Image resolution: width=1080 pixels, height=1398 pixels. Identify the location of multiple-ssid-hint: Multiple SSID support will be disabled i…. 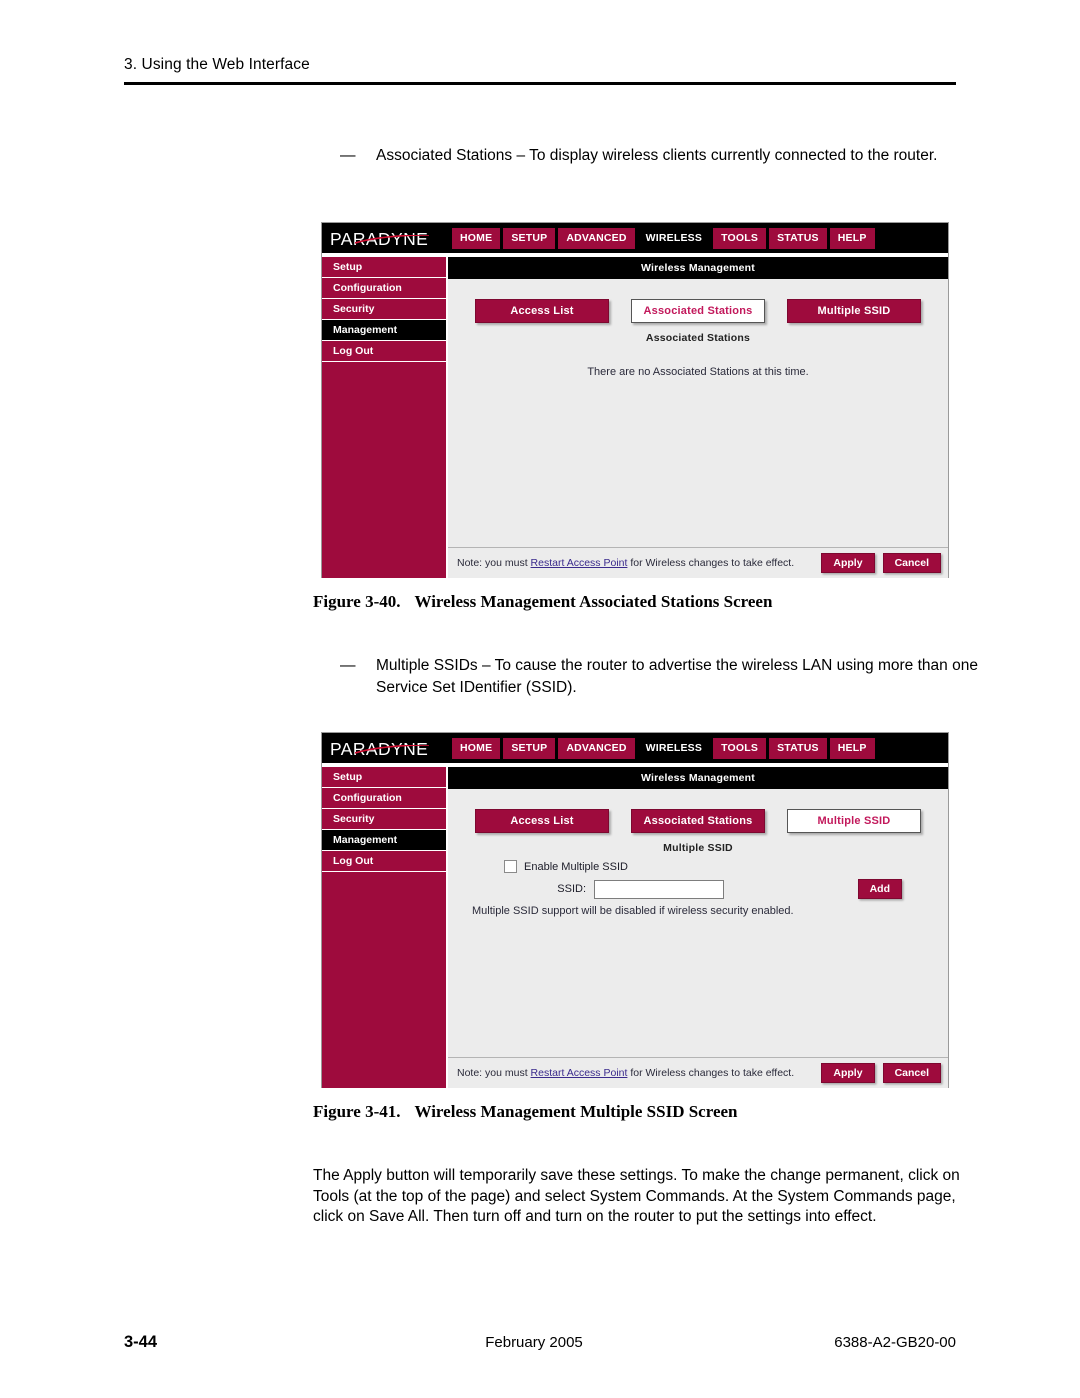
(633, 911).